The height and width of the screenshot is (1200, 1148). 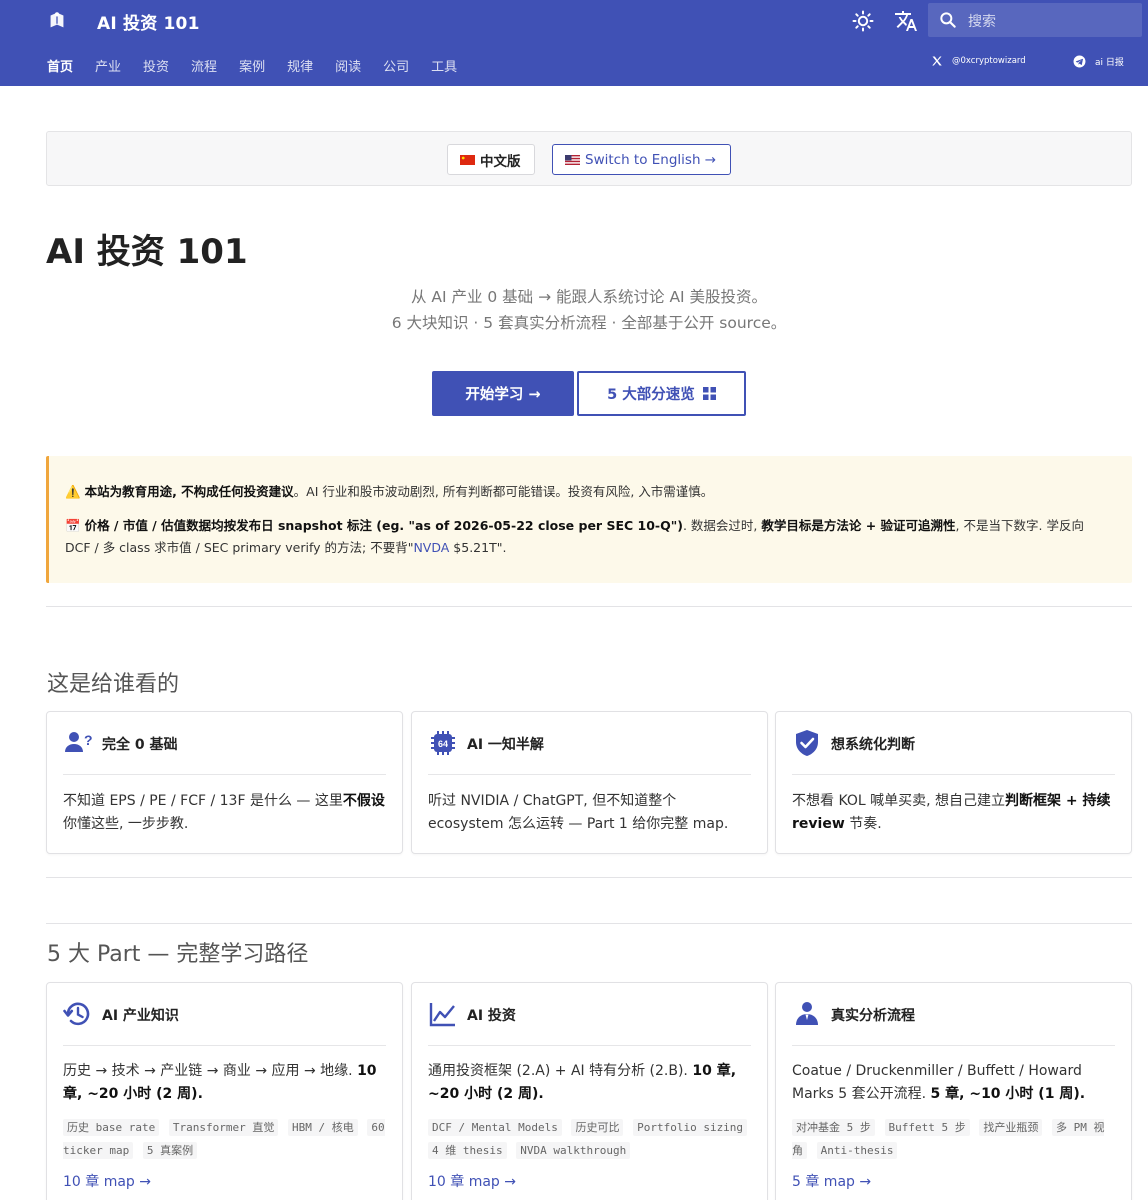 I want to click on card-title: 完全 0 基础, so click(x=140, y=745).